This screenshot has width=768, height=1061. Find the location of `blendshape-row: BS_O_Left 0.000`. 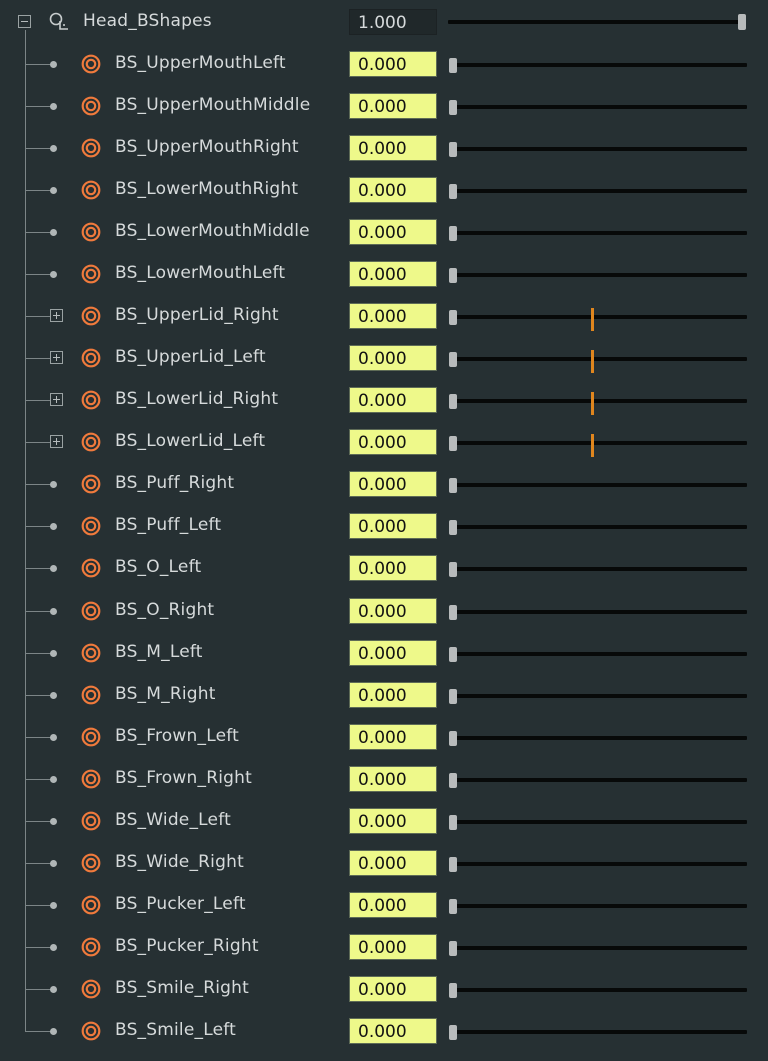

blendshape-row: BS_O_Left 0.000 is located at coordinates (384, 568).